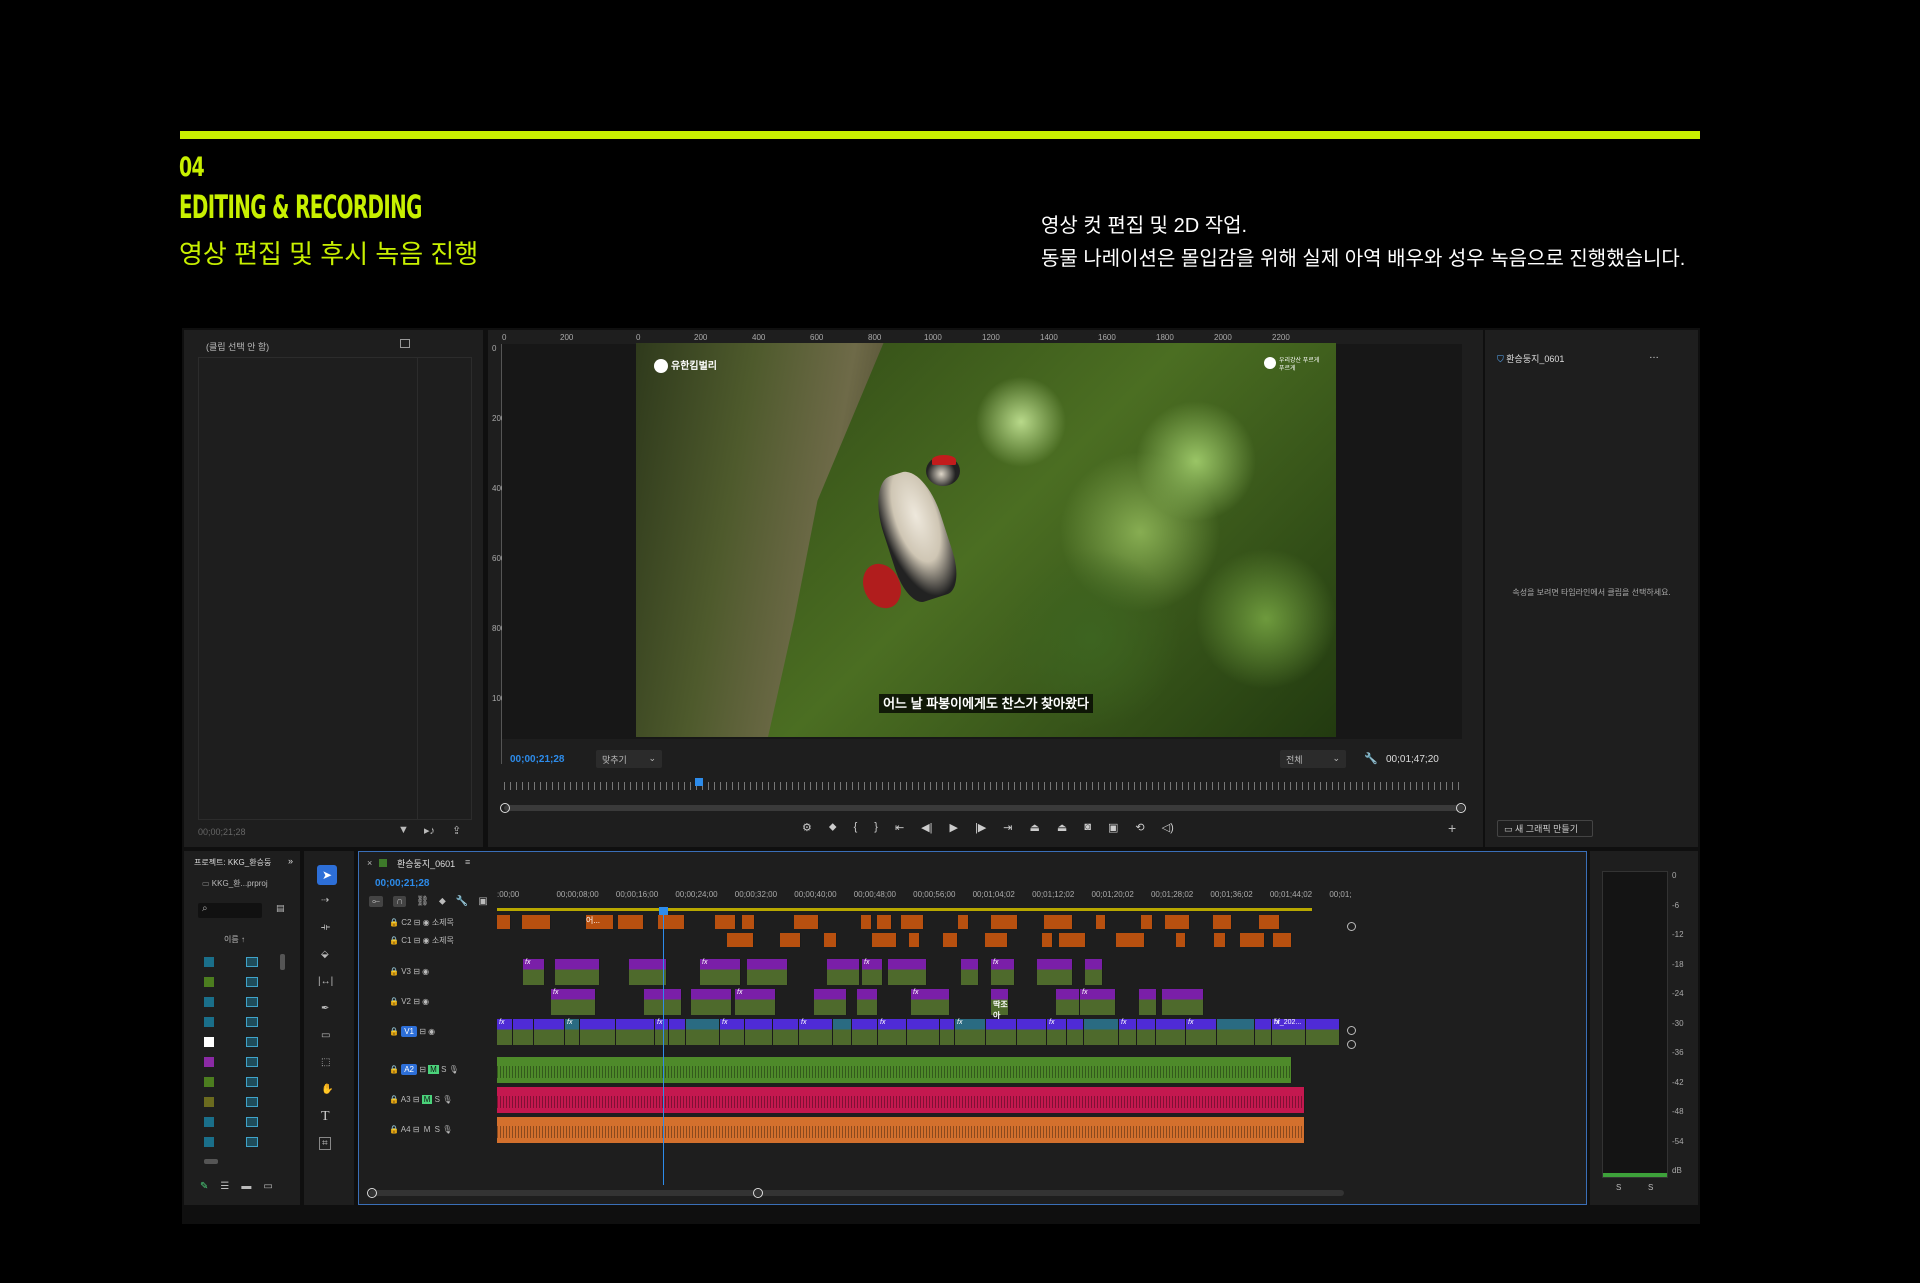  I want to click on marker-icon: ⬥, so click(833, 829).